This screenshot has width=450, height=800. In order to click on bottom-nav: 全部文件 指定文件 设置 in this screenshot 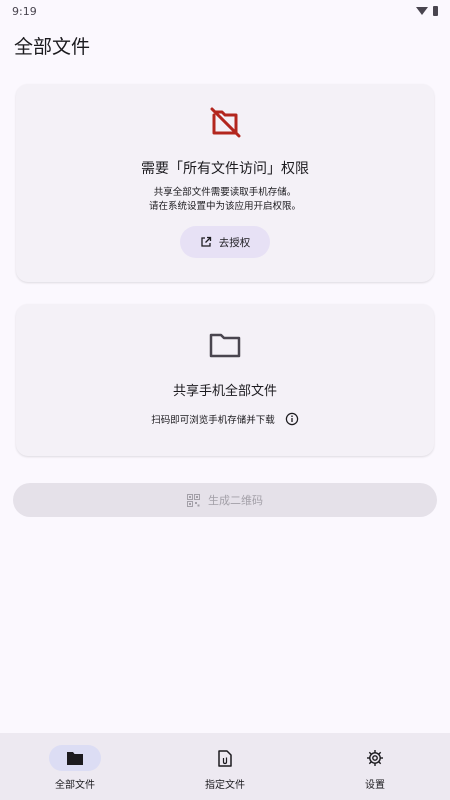, I will do `click(225, 766)`.